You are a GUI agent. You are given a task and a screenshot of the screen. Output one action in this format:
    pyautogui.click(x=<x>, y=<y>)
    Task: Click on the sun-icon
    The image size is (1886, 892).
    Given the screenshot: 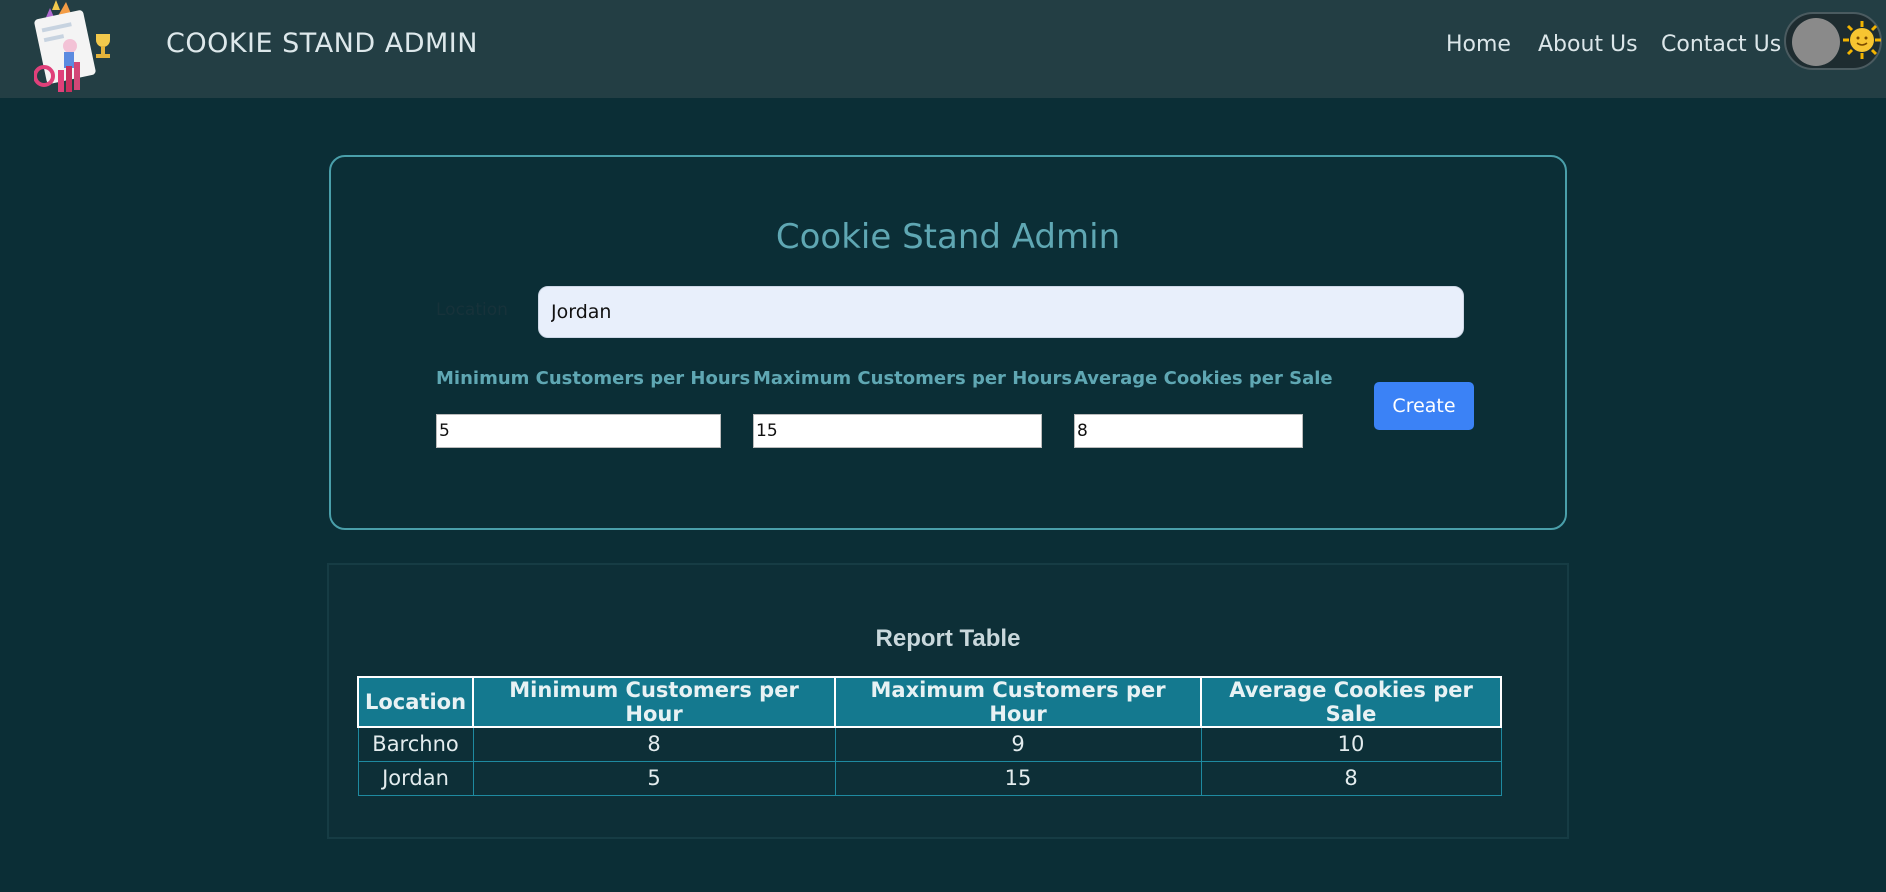 What is the action you would take?
    pyautogui.click(x=1862, y=40)
    